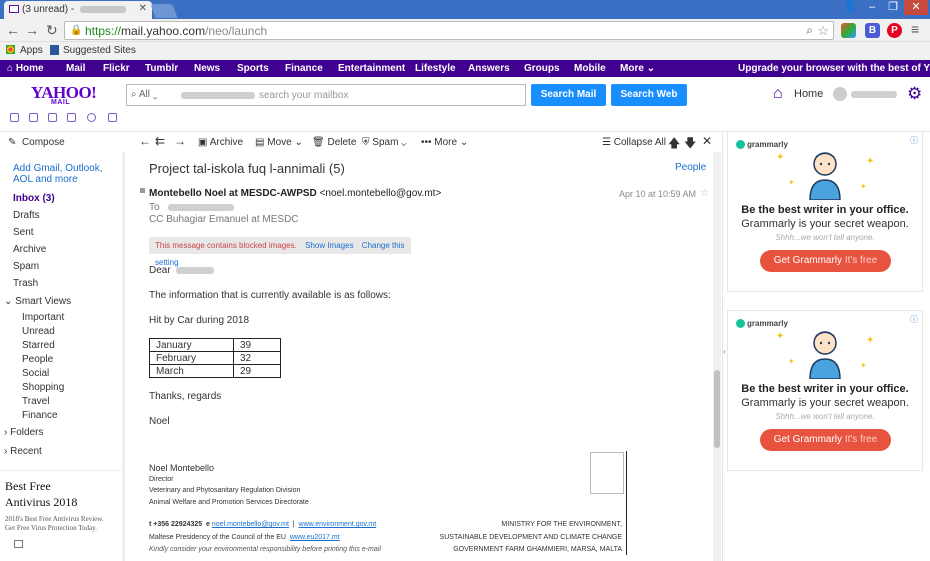 Image resolution: width=930 pixels, height=561 pixels. Describe the element at coordinates (144, 94) in the screenshot. I see `search-scope-dropdown: ⌕ All ⌄` at that location.